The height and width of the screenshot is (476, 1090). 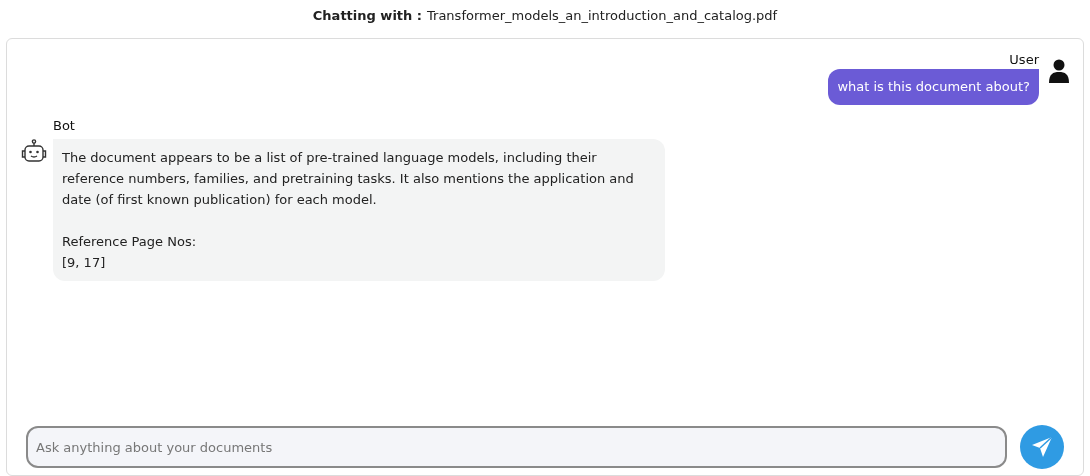 I want to click on sender-name: Bot, so click(x=64, y=126).